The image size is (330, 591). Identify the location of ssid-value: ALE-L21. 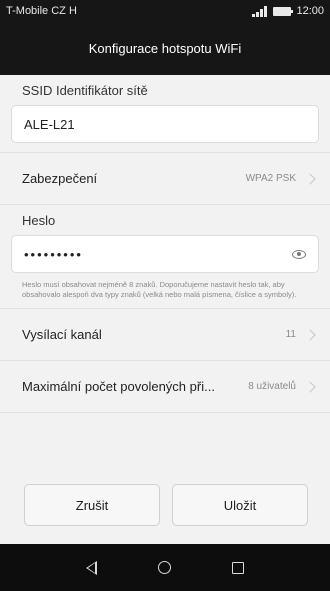
(49, 124).